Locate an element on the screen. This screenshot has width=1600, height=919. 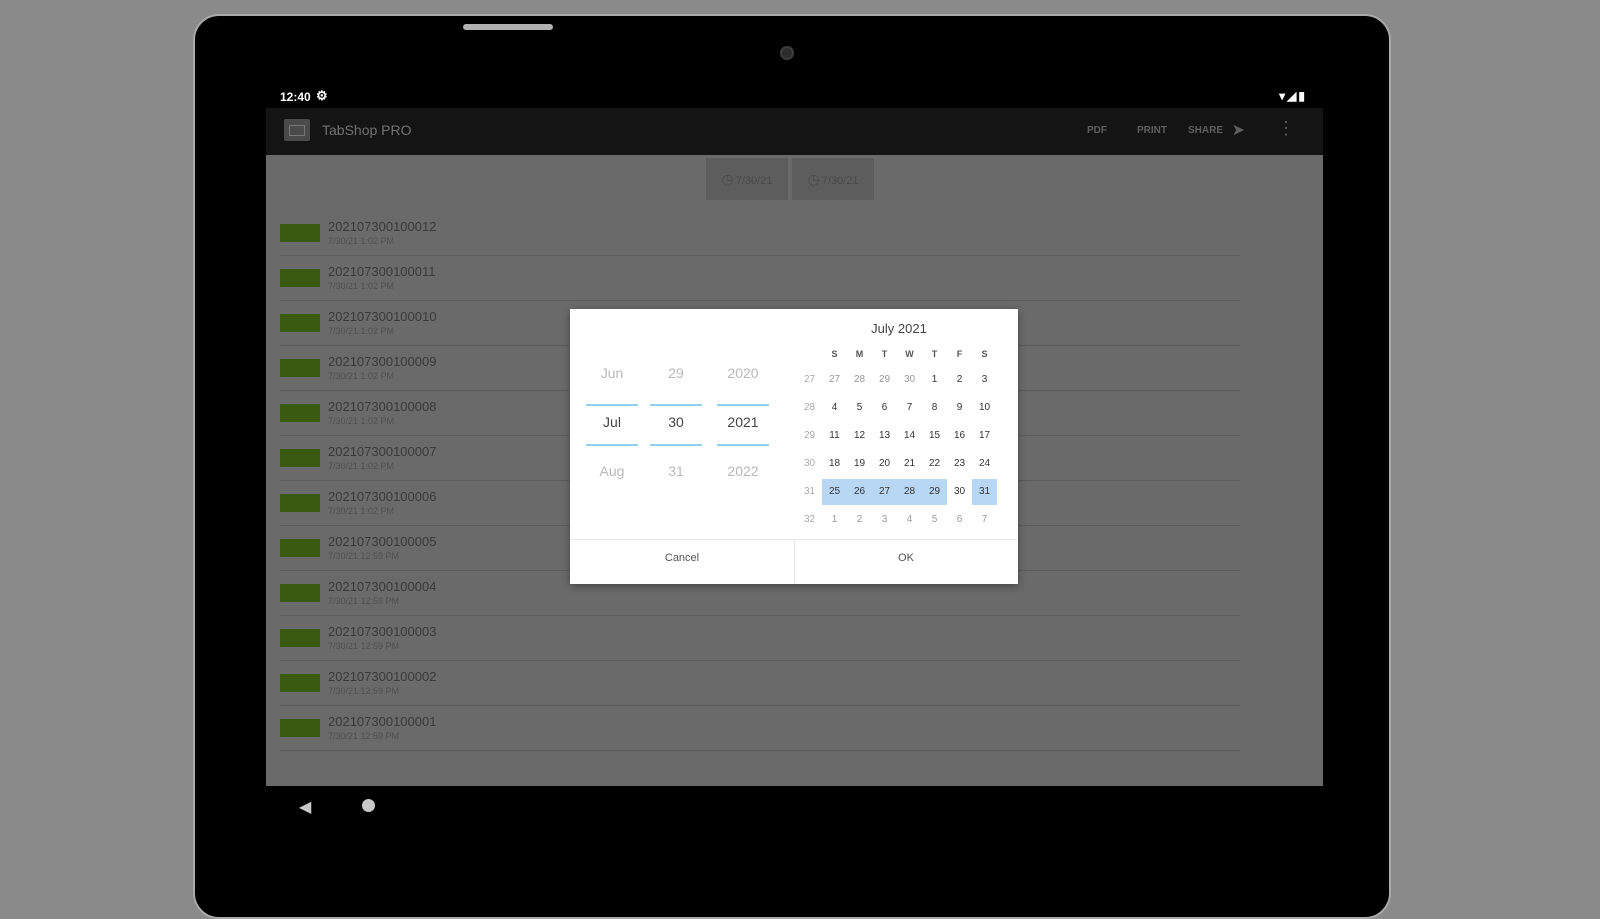
week-number: 31 is located at coordinates (809, 491).